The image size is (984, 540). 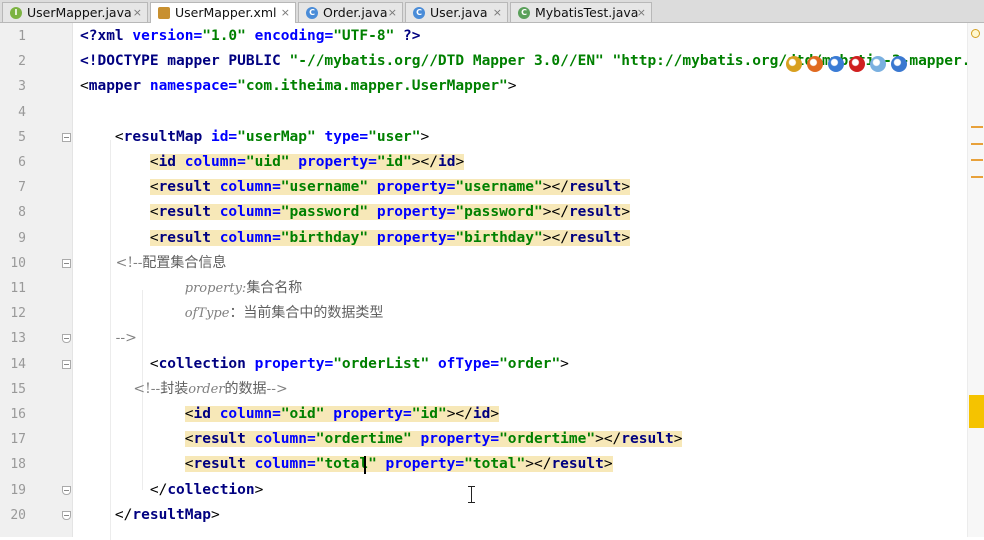 I want to click on code-line: <id column="oid" property="id"></id>, so click(x=290, y=414).